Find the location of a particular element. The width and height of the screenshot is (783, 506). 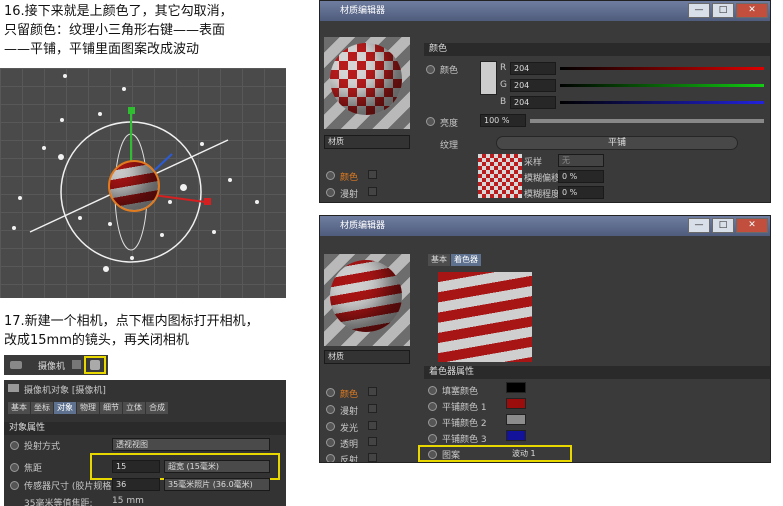

shader-section-header: 着色器属性 is located at coordinates (597, 372).